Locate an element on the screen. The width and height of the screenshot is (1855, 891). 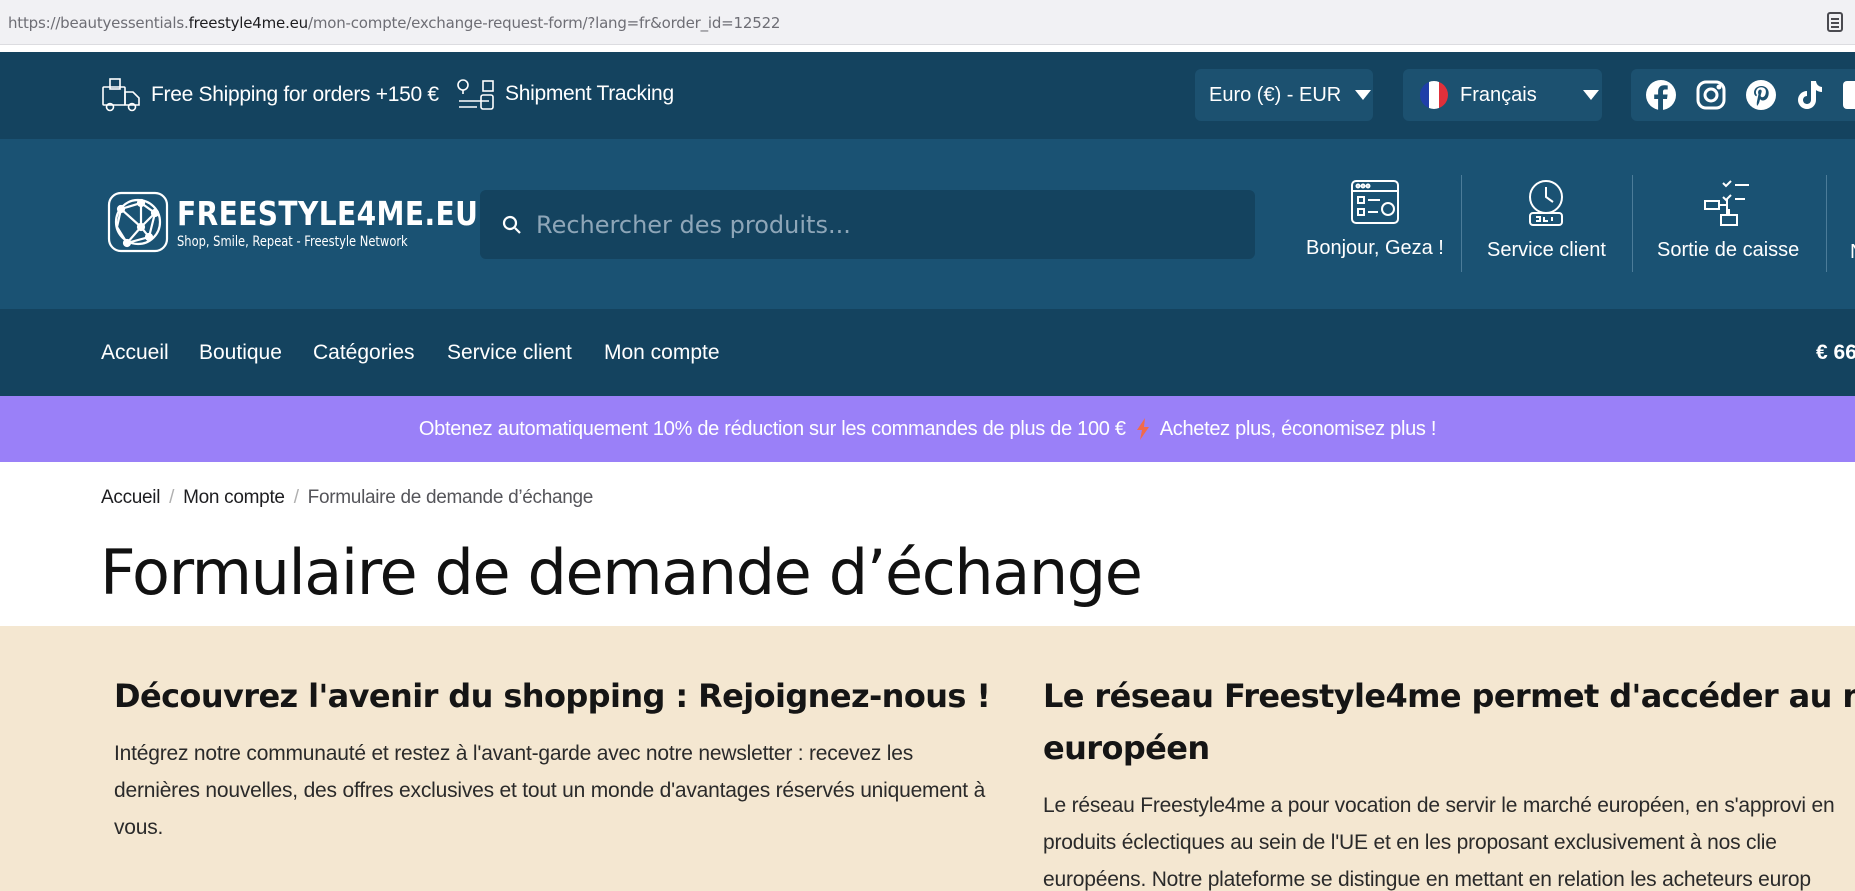
reader-mode-icon is located at coordinates (1835, 22).